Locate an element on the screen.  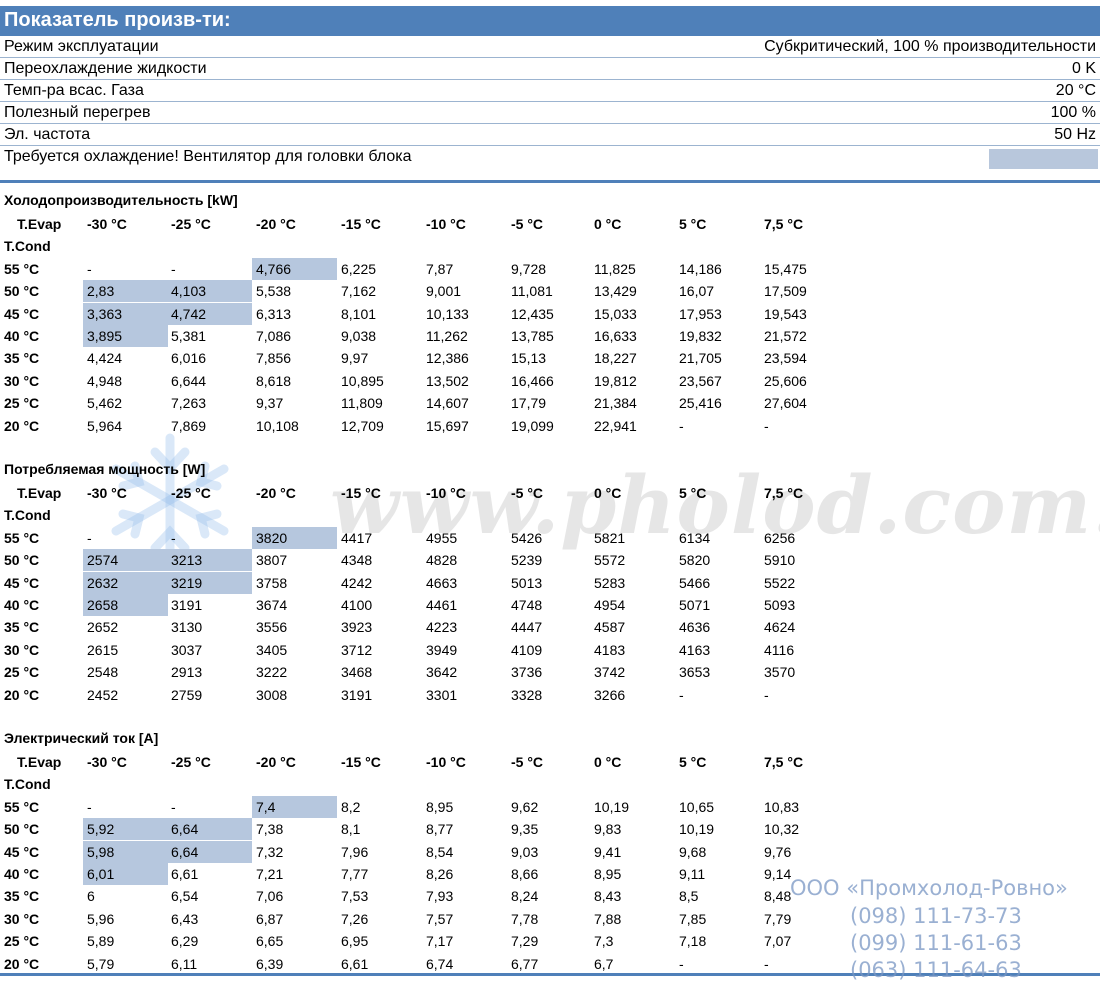
table-cell: 9,68 is located at coordinates (693, 851).